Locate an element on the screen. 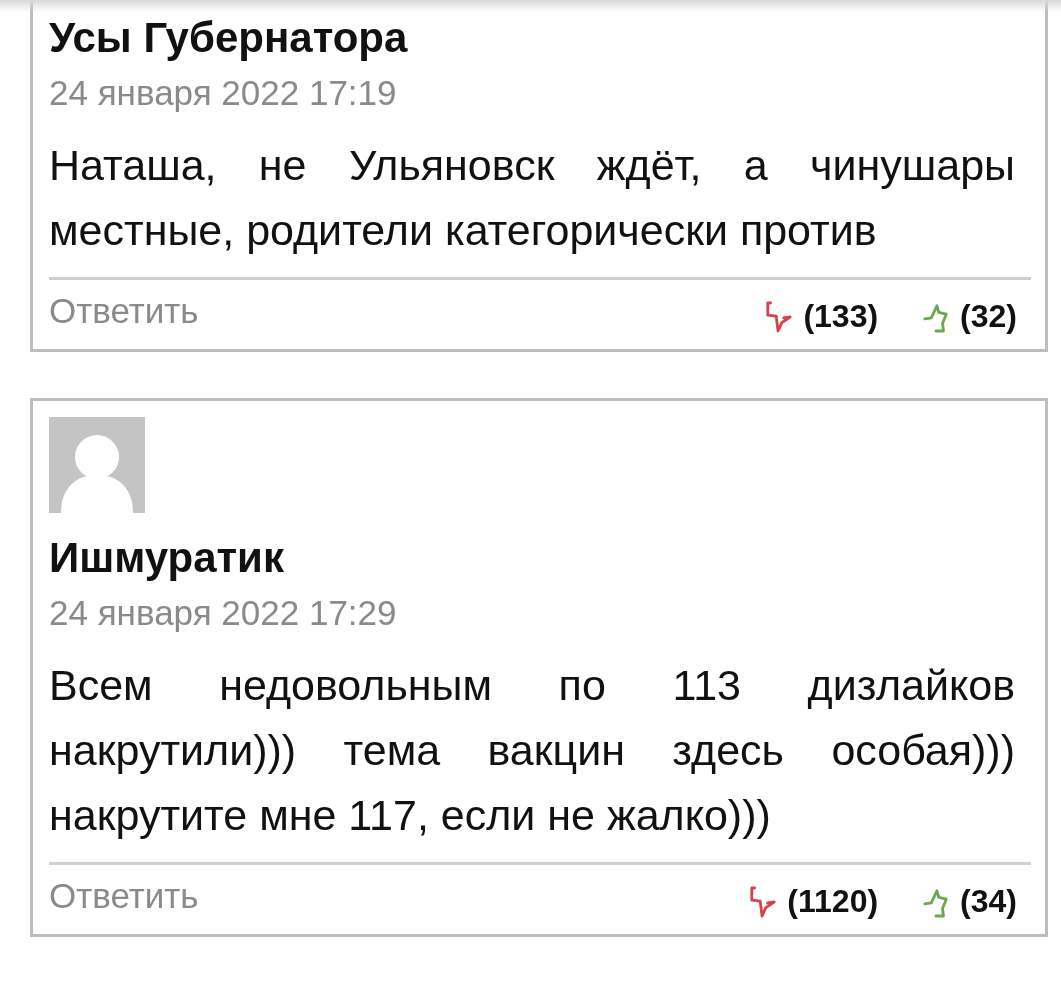 The image size is (1061, 990). comment-date: 24 января 2022 17:19 is located at coordinates (223, 93).